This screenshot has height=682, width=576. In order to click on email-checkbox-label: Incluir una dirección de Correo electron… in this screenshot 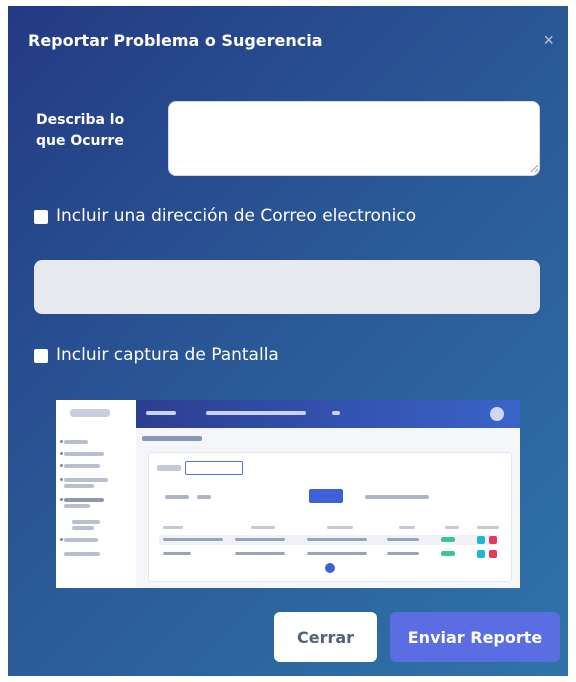, I will do `click(236, 216)`.